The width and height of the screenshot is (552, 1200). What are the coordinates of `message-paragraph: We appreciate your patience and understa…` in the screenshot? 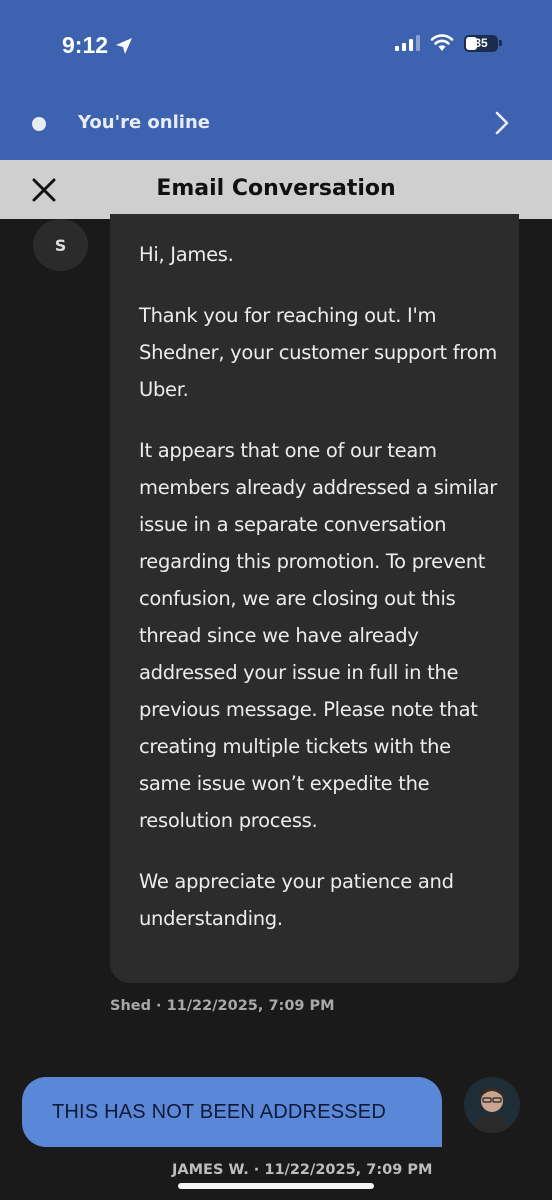 It's located at (296, 900).